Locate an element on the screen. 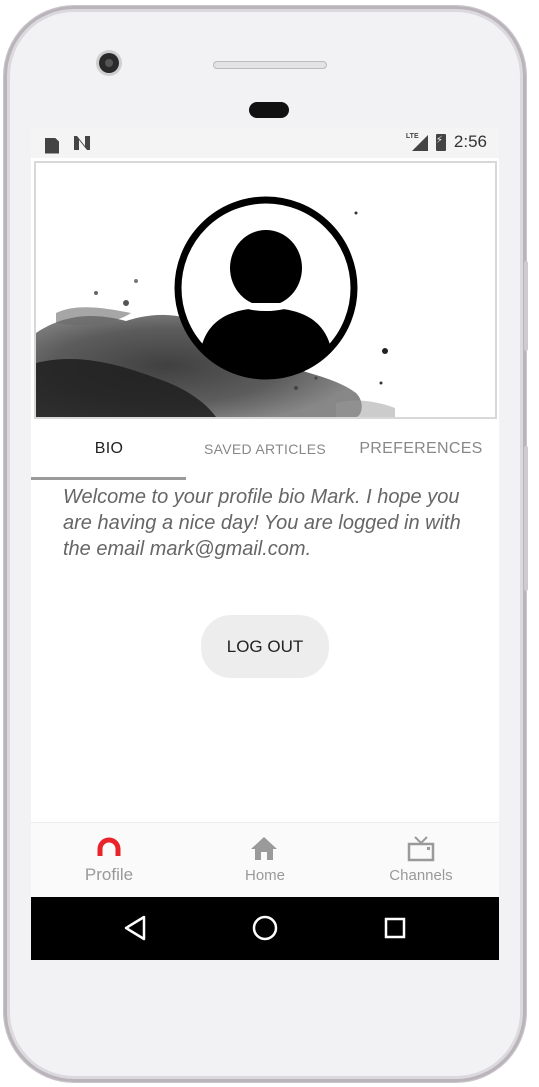 The image size is (539, 1087). proximity-sensor is located at coordinates (269, 110).